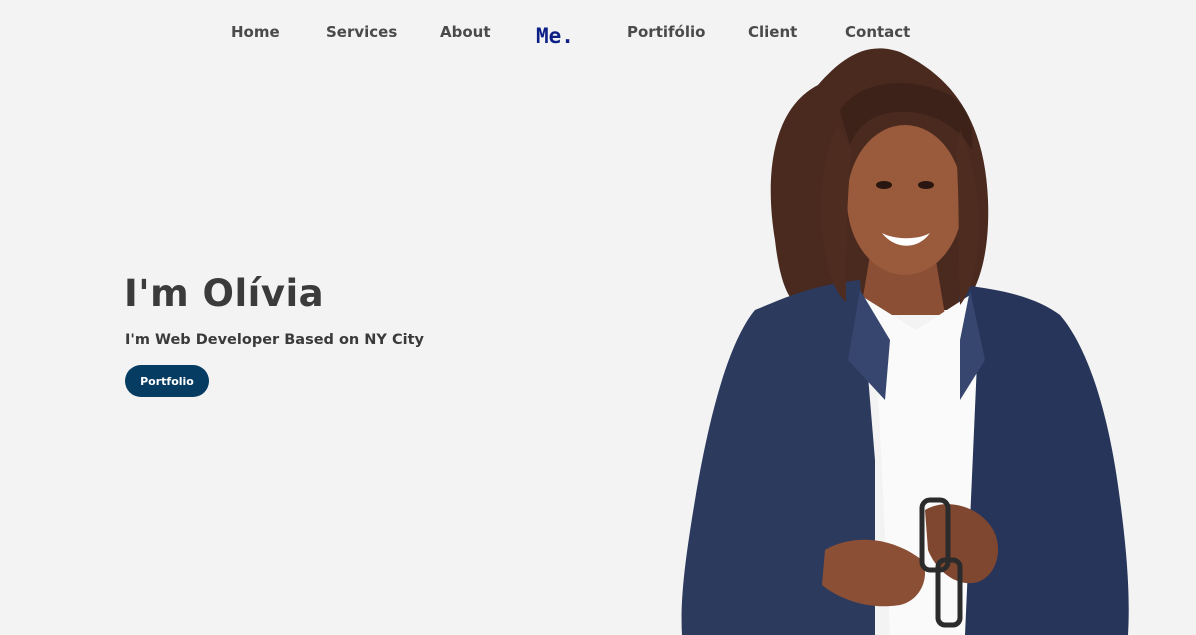 Image resolution: width=1196 pixels, height=635 pixels. I want to click on hero-title: I'm Olívia, so click(224, 293).